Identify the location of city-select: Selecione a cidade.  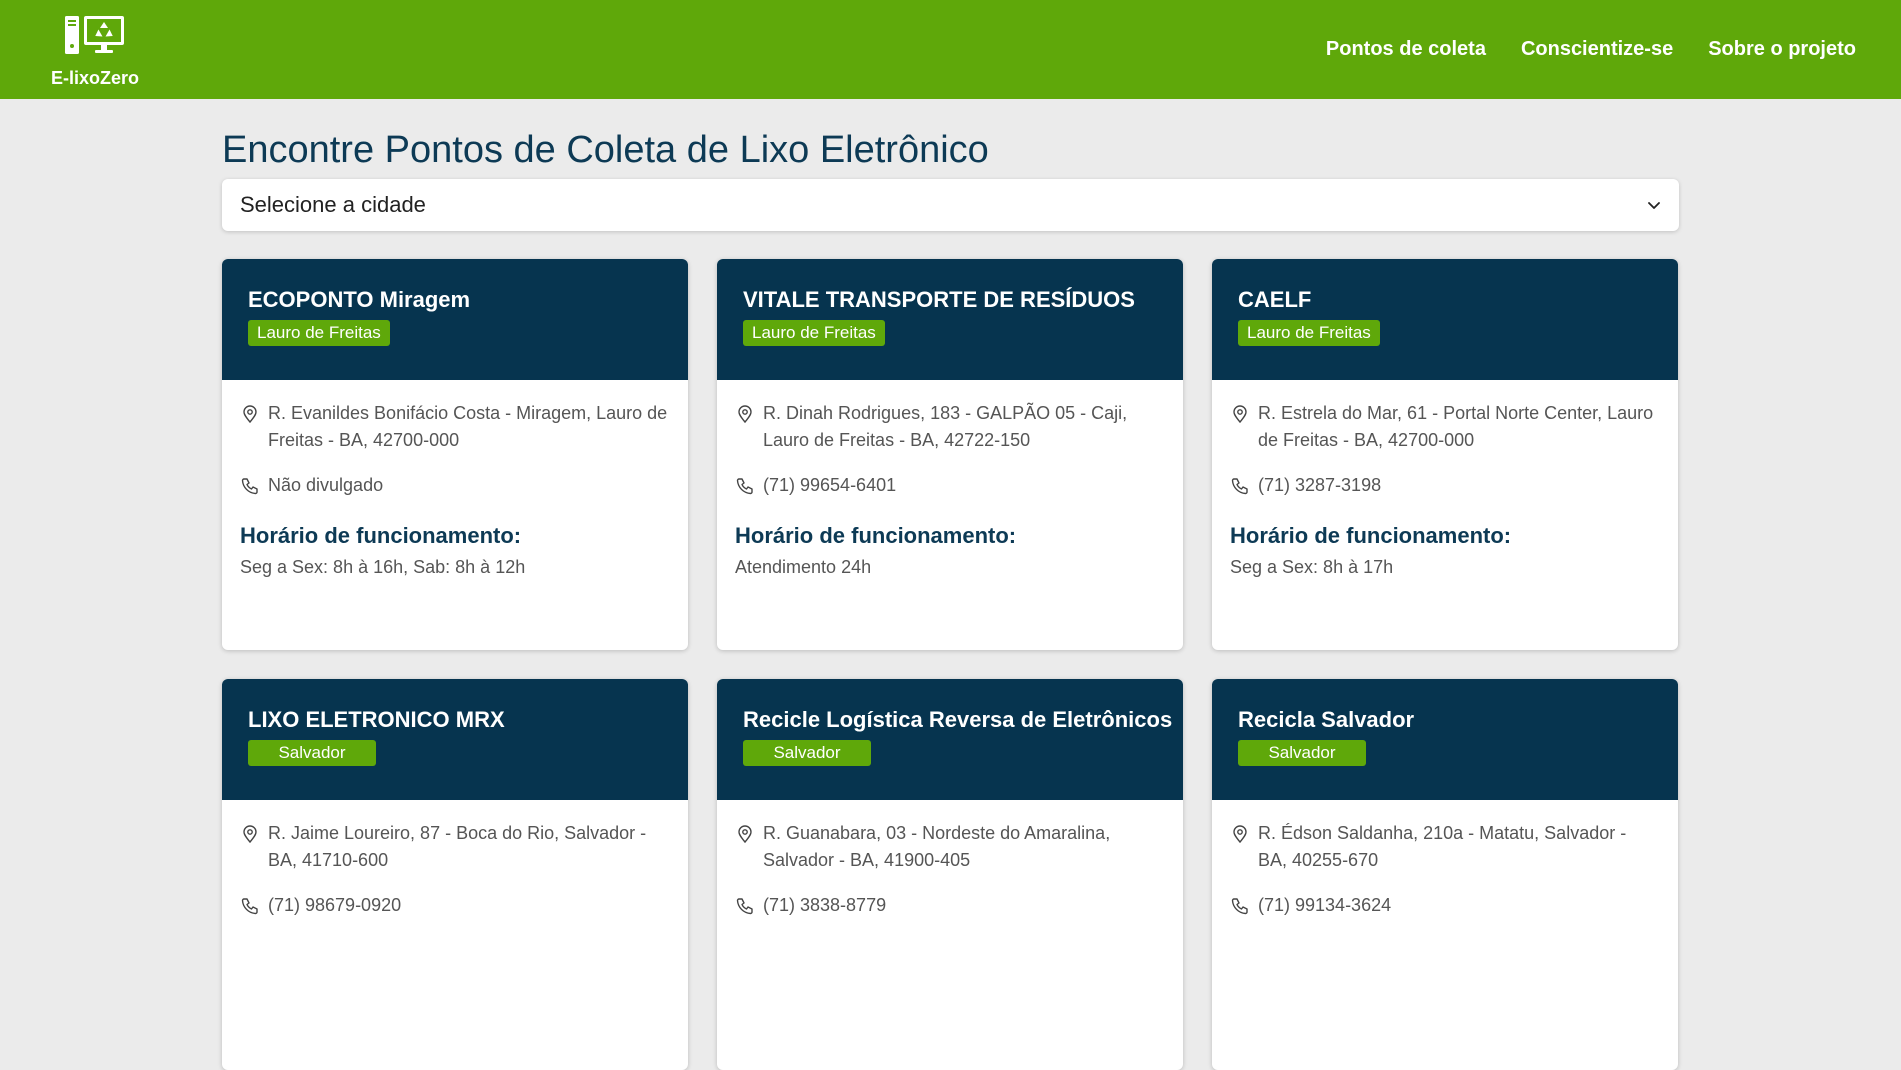
(950, 205).